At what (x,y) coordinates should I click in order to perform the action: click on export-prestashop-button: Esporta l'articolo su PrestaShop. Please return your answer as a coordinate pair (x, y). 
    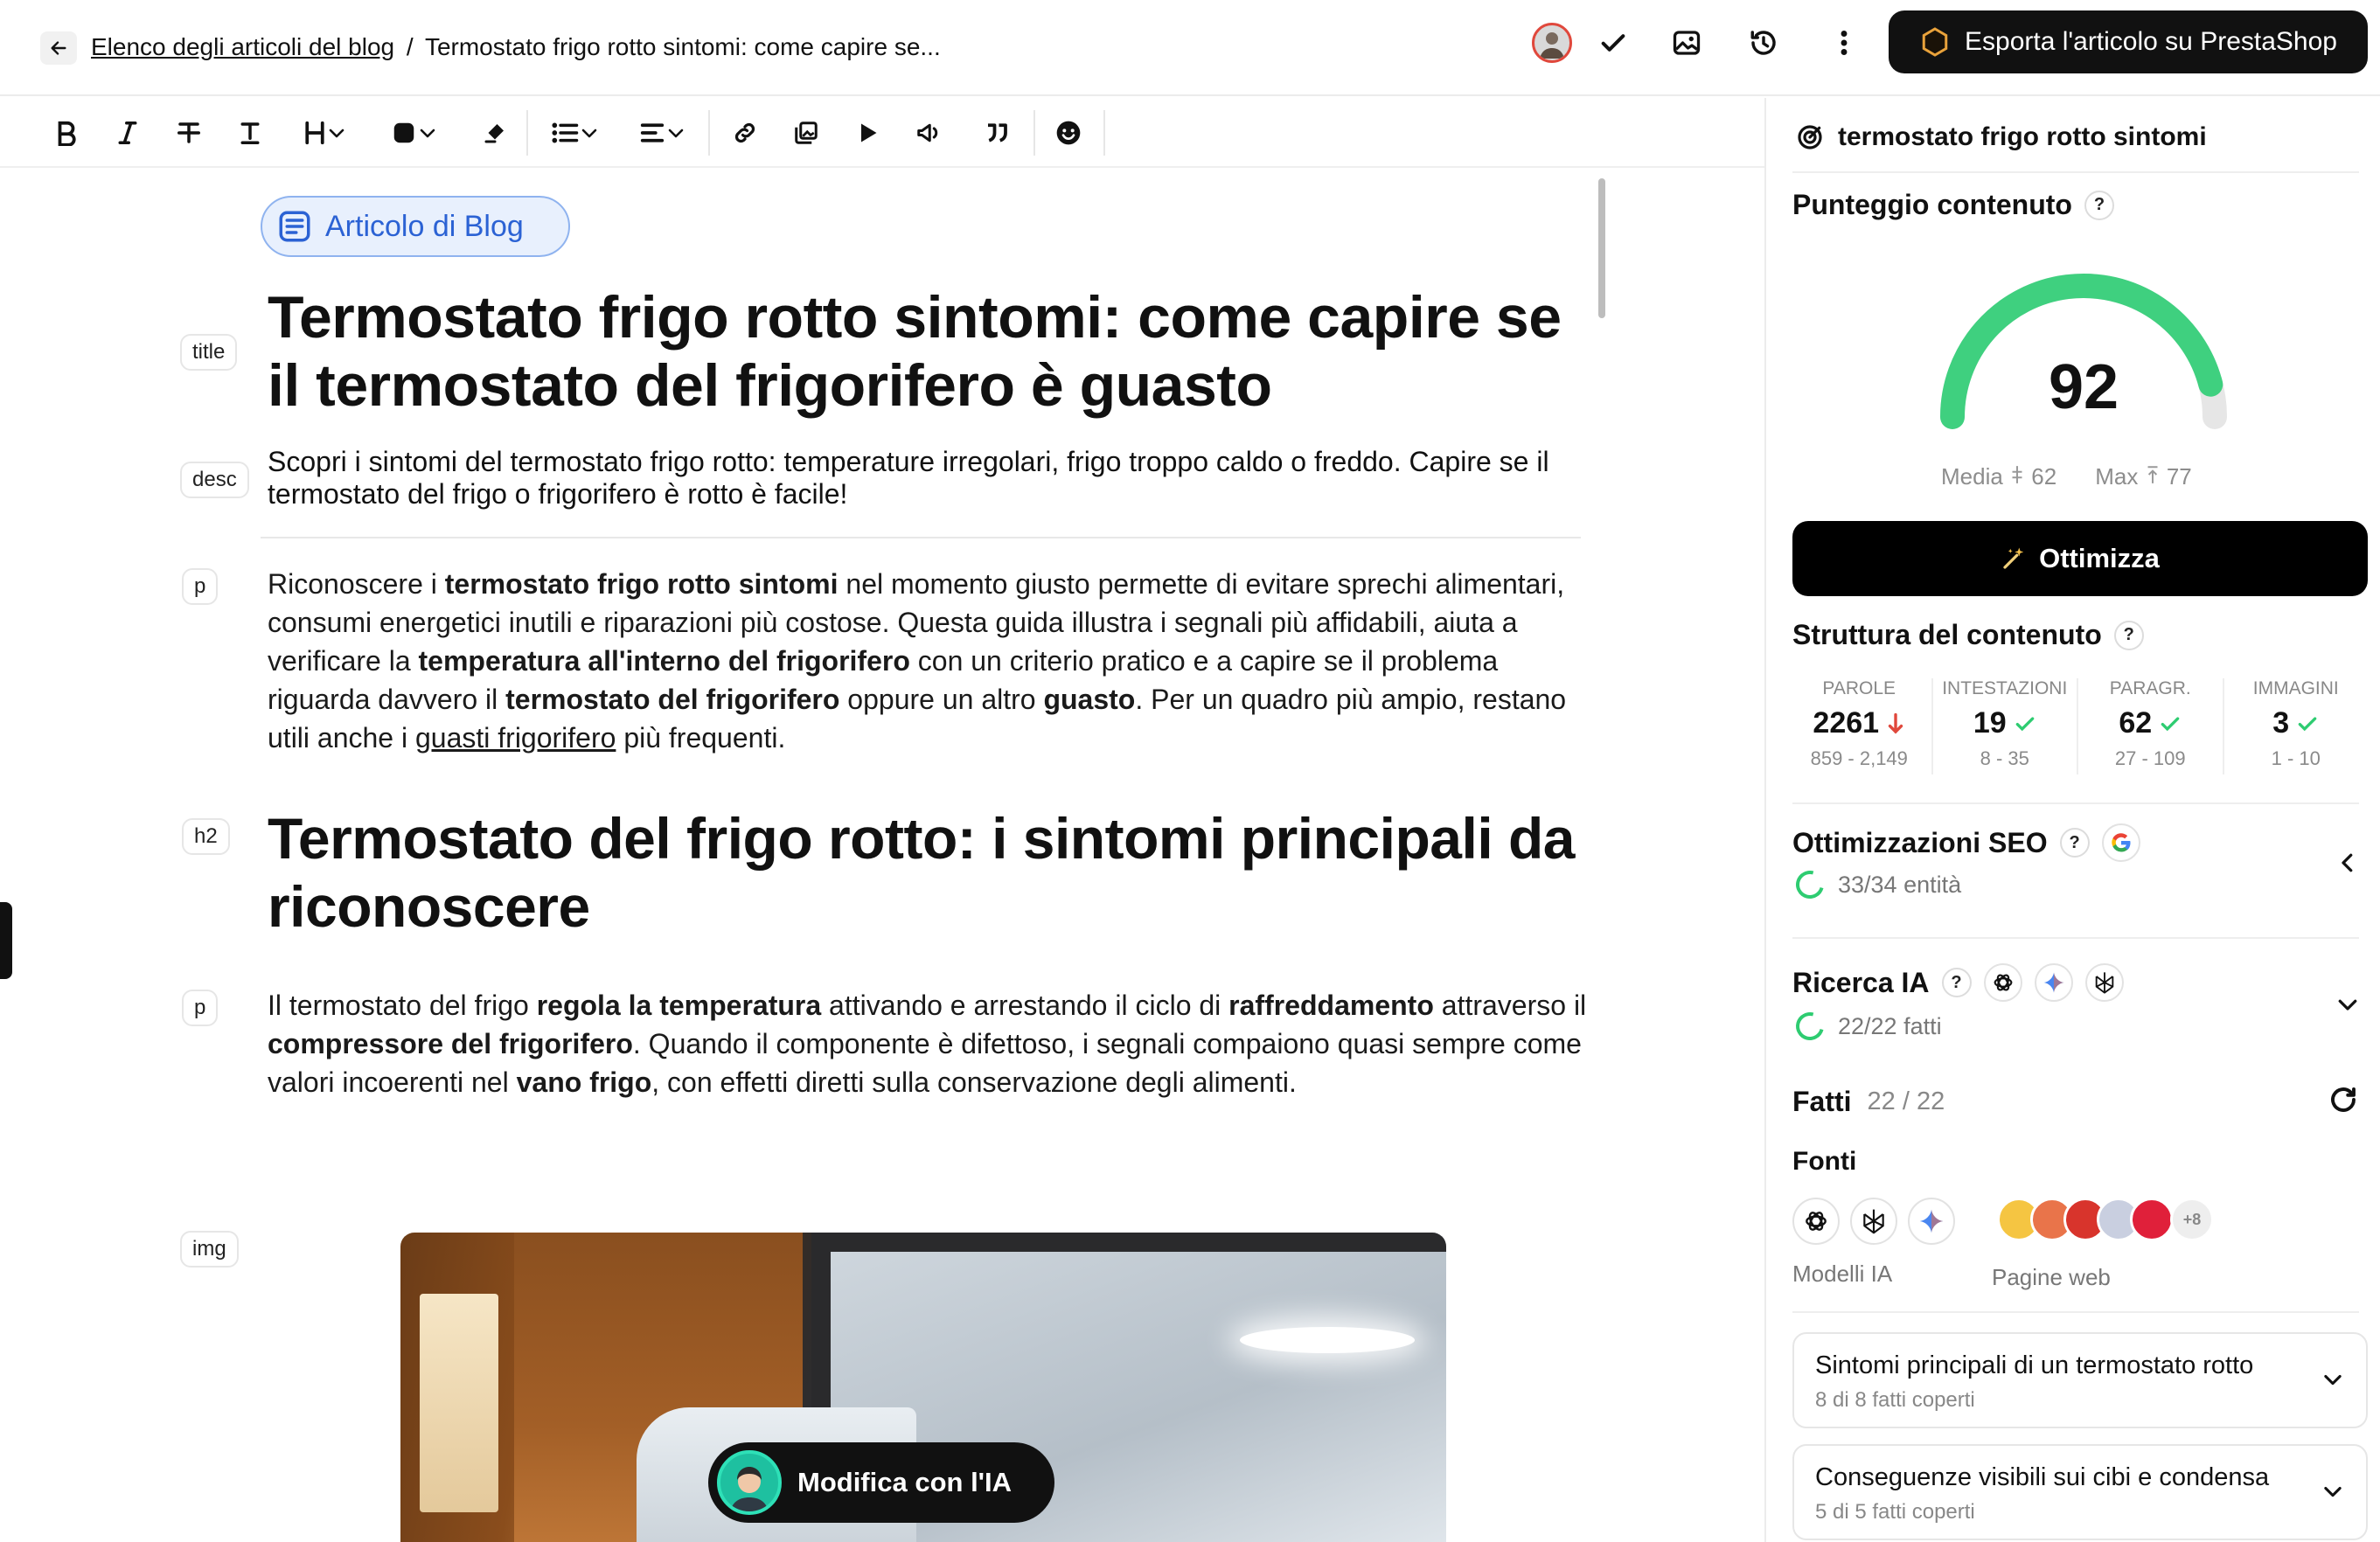
    Looking at the image, I should click on (2128, 41).